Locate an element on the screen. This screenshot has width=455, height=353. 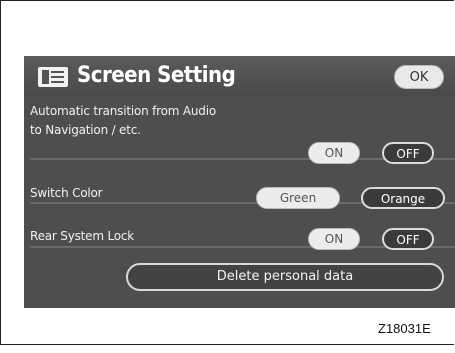
menu-list-icon is located at coordinates (53, 77).